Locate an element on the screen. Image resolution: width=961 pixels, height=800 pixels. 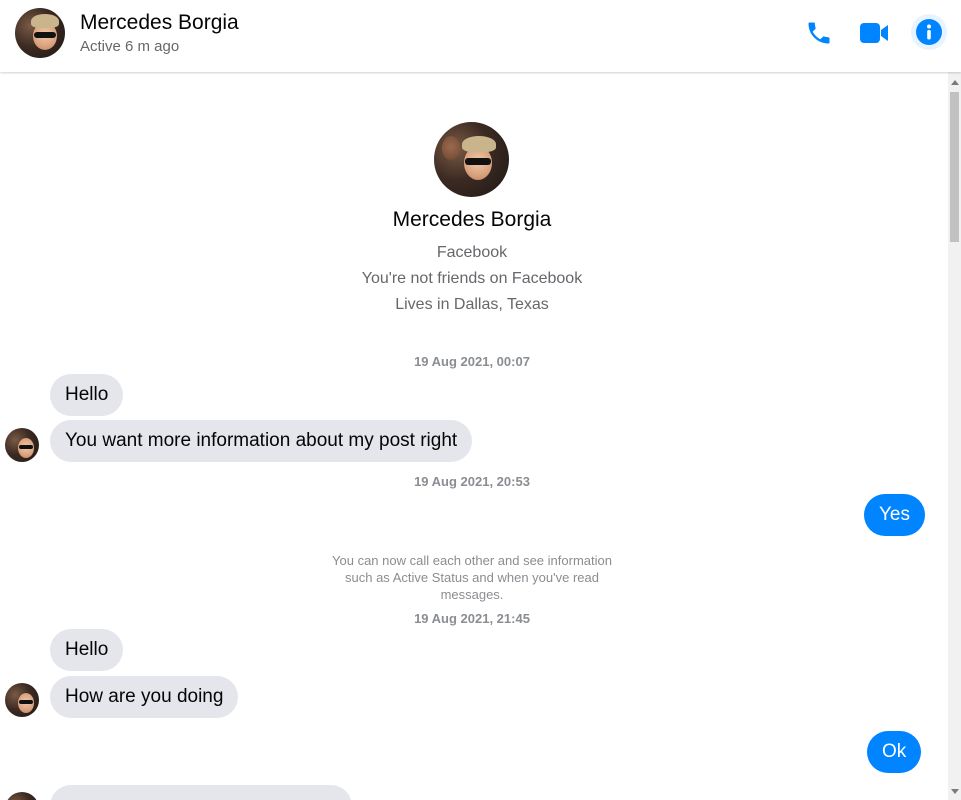
active-status: Active 6 m ago is located at coordinates (130, 46).